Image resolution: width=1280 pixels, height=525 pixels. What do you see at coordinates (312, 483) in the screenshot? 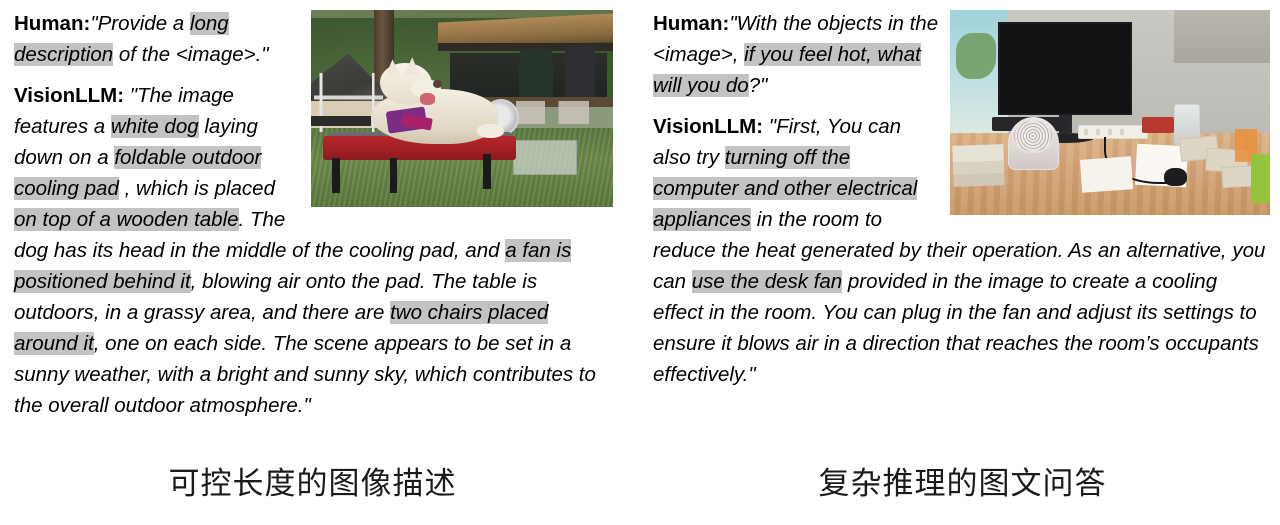
I see `caption-controllable-caption: 可控长度的图像描述` at bounding box center [312, 483].